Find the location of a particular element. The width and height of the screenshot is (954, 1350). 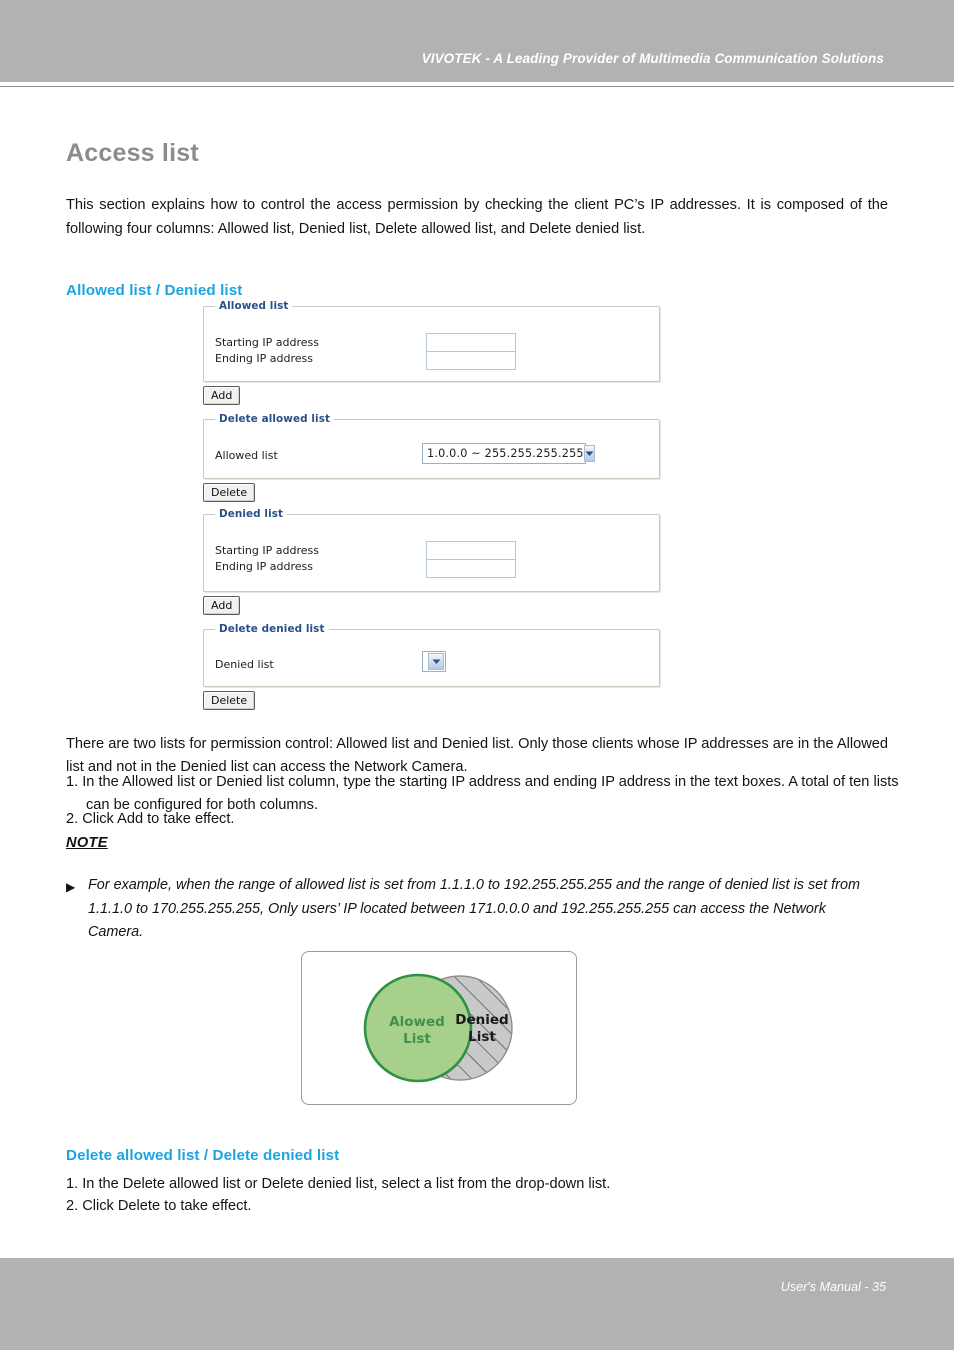

delete-step-2: 2. Click Delete to take effect. is located at coordinates (159, 1205).